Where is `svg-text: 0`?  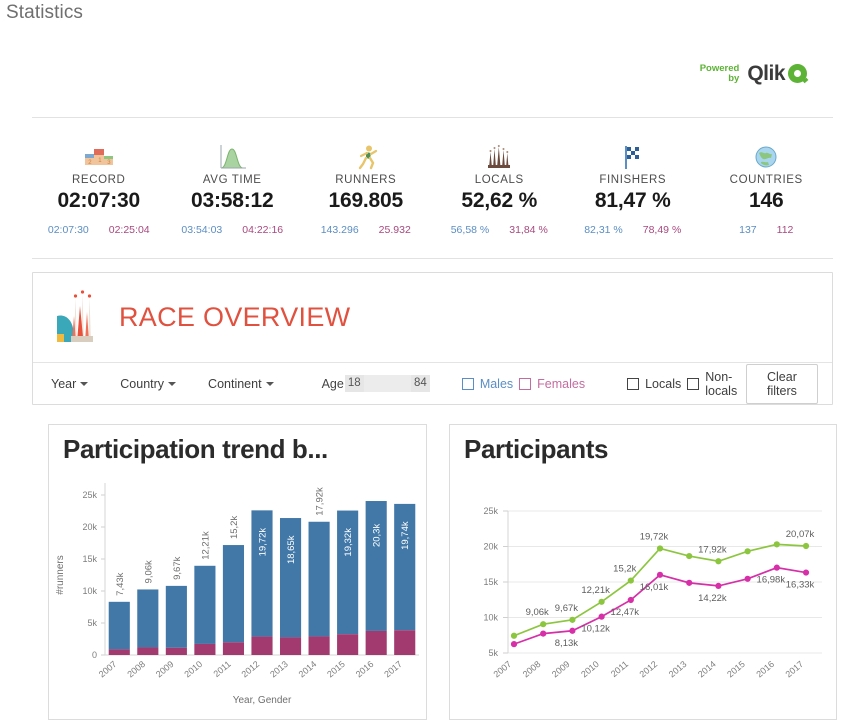 svg-text: 0 is located at coordinates (94, 655).